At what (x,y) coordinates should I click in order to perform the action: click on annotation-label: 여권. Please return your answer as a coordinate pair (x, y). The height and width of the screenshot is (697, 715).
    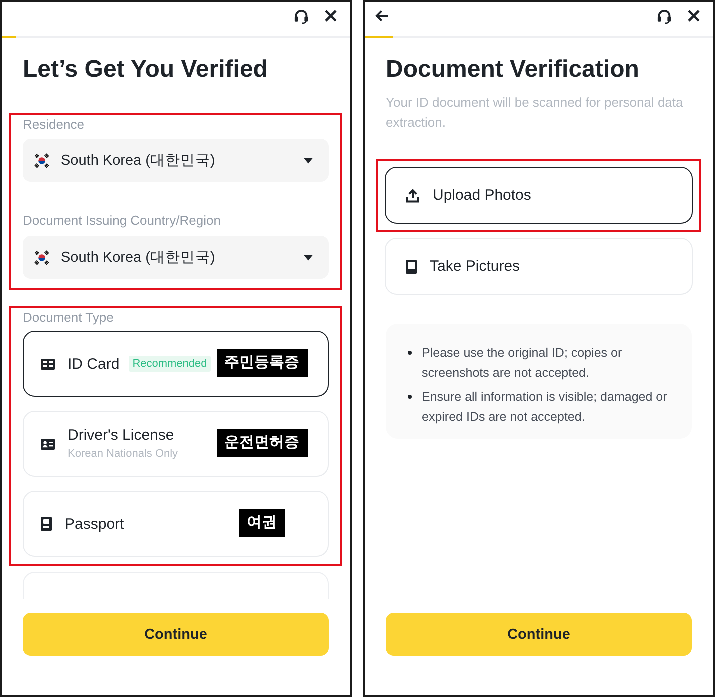
    Looking at the image, I should click on (262, 523).